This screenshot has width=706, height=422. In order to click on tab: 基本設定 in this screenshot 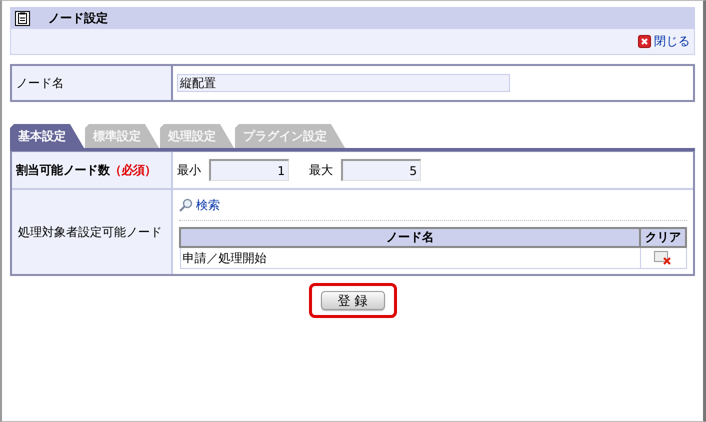, I will do `click(47, 136)`.